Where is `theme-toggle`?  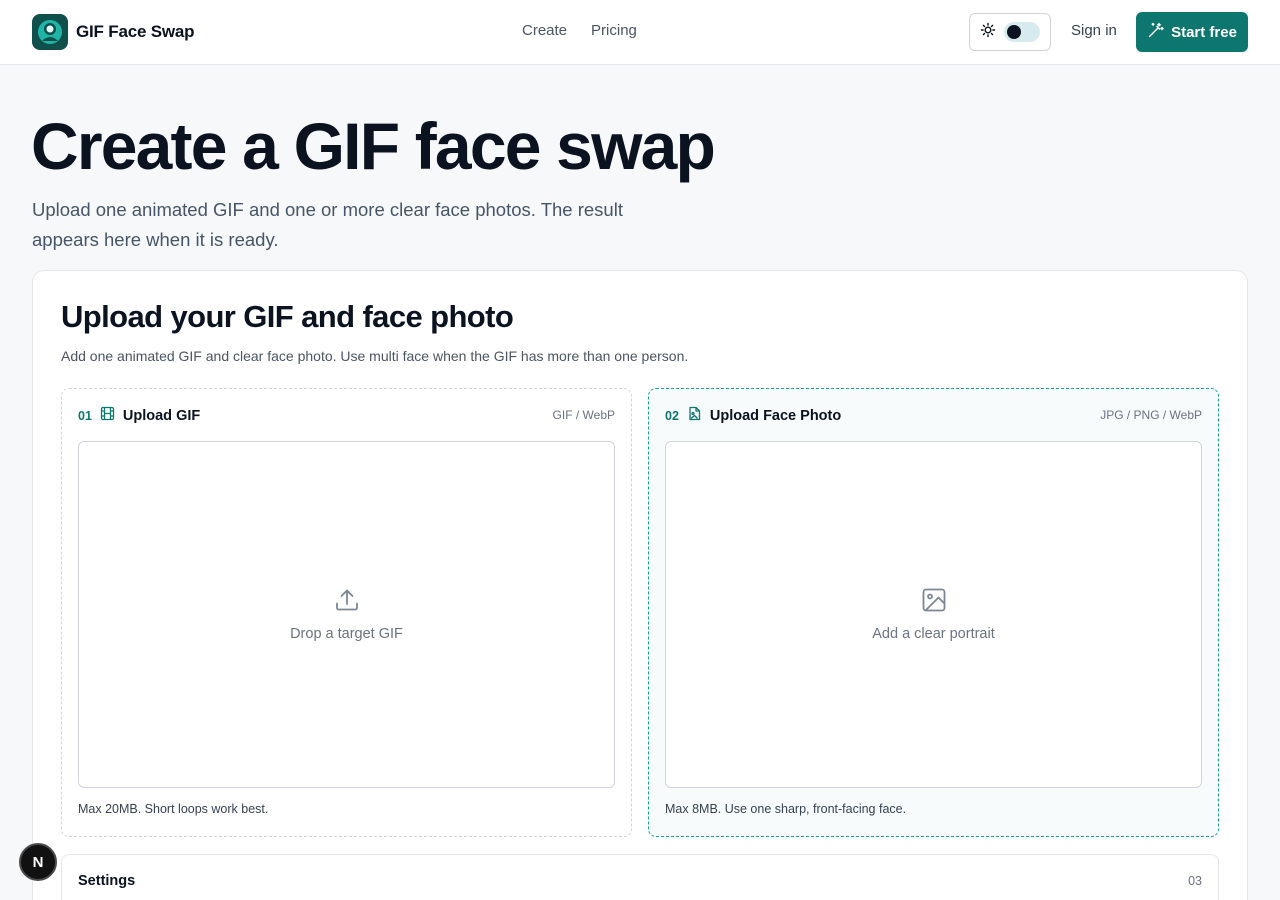
theme-toggle is located at coordinates (1022, 32).